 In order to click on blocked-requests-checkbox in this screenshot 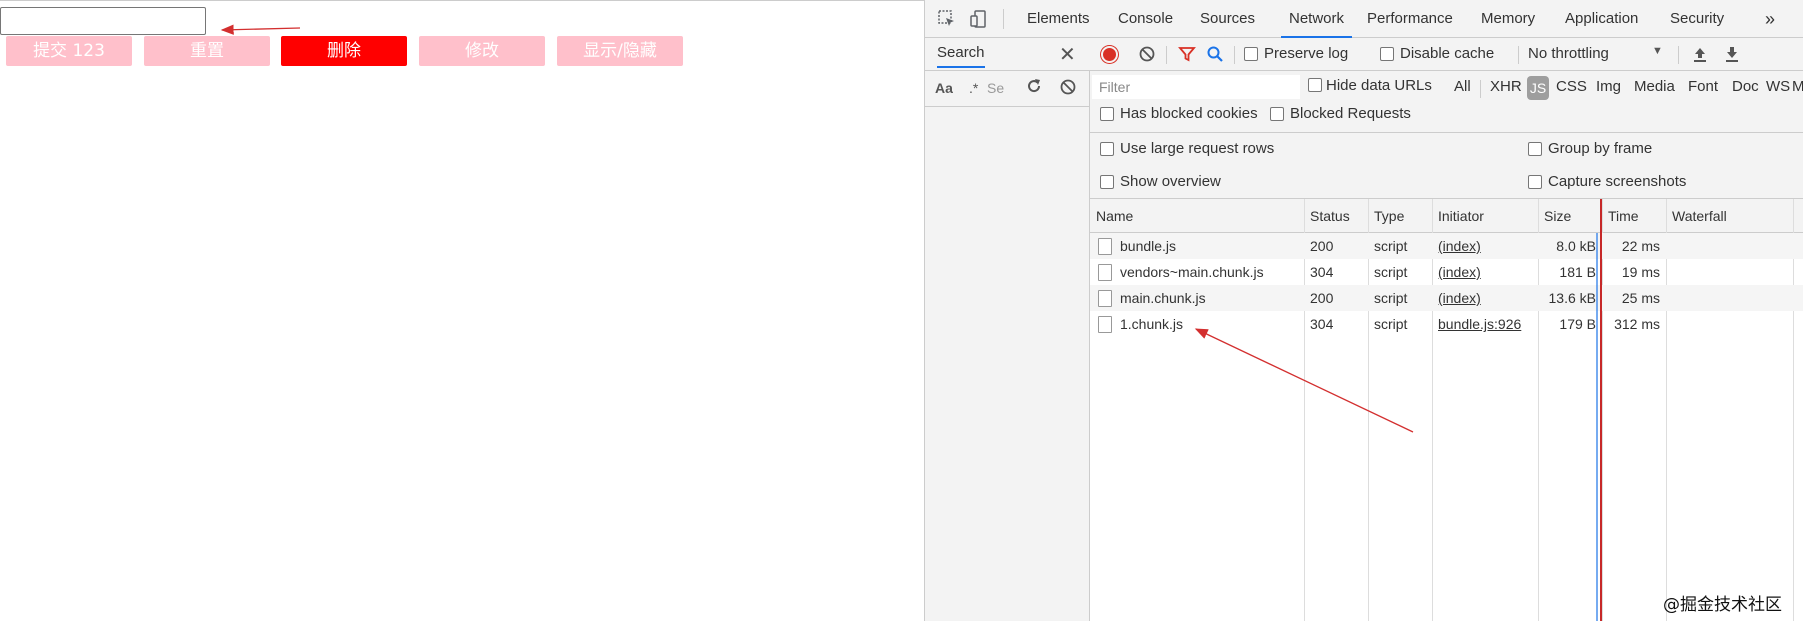, I will do `click(1277, 114)`.